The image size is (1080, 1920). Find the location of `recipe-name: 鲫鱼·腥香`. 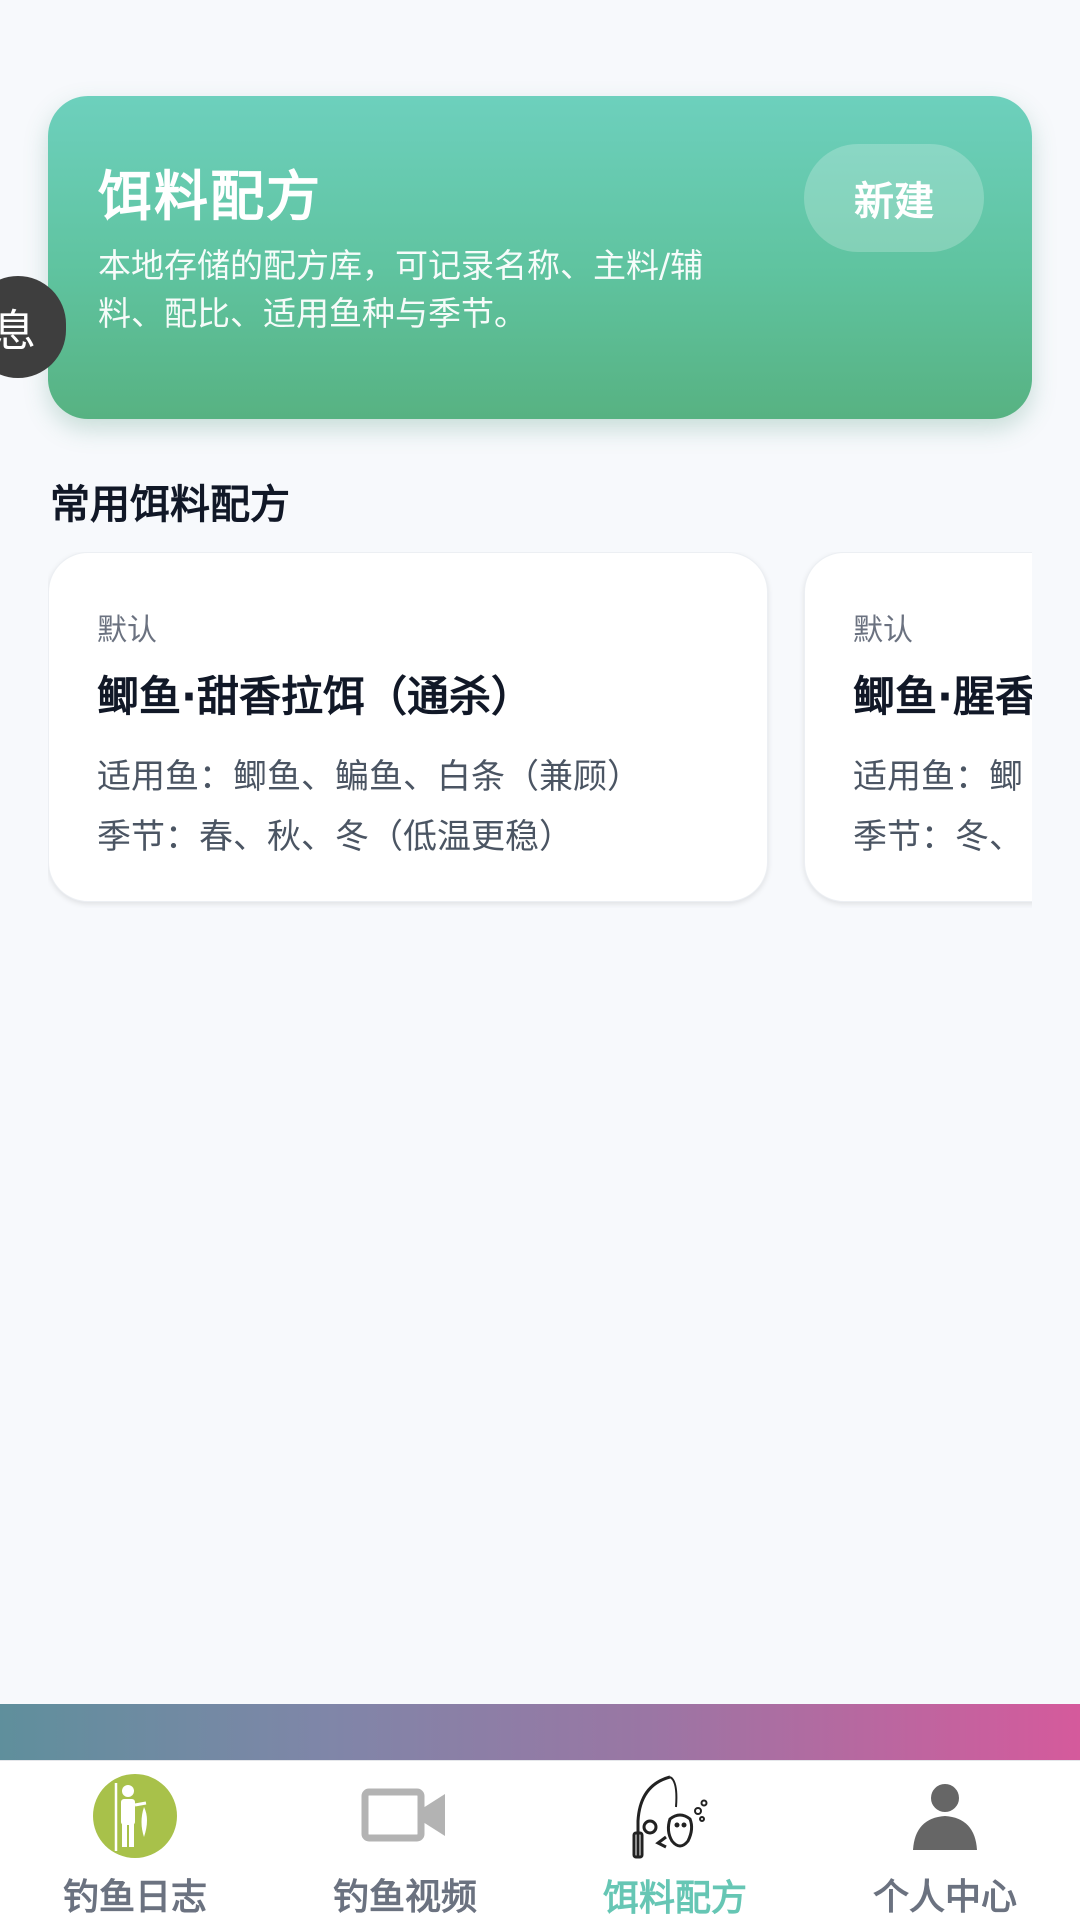

recipe-name: 鲫鱼·腥香 is located at coordinates (942, 696).